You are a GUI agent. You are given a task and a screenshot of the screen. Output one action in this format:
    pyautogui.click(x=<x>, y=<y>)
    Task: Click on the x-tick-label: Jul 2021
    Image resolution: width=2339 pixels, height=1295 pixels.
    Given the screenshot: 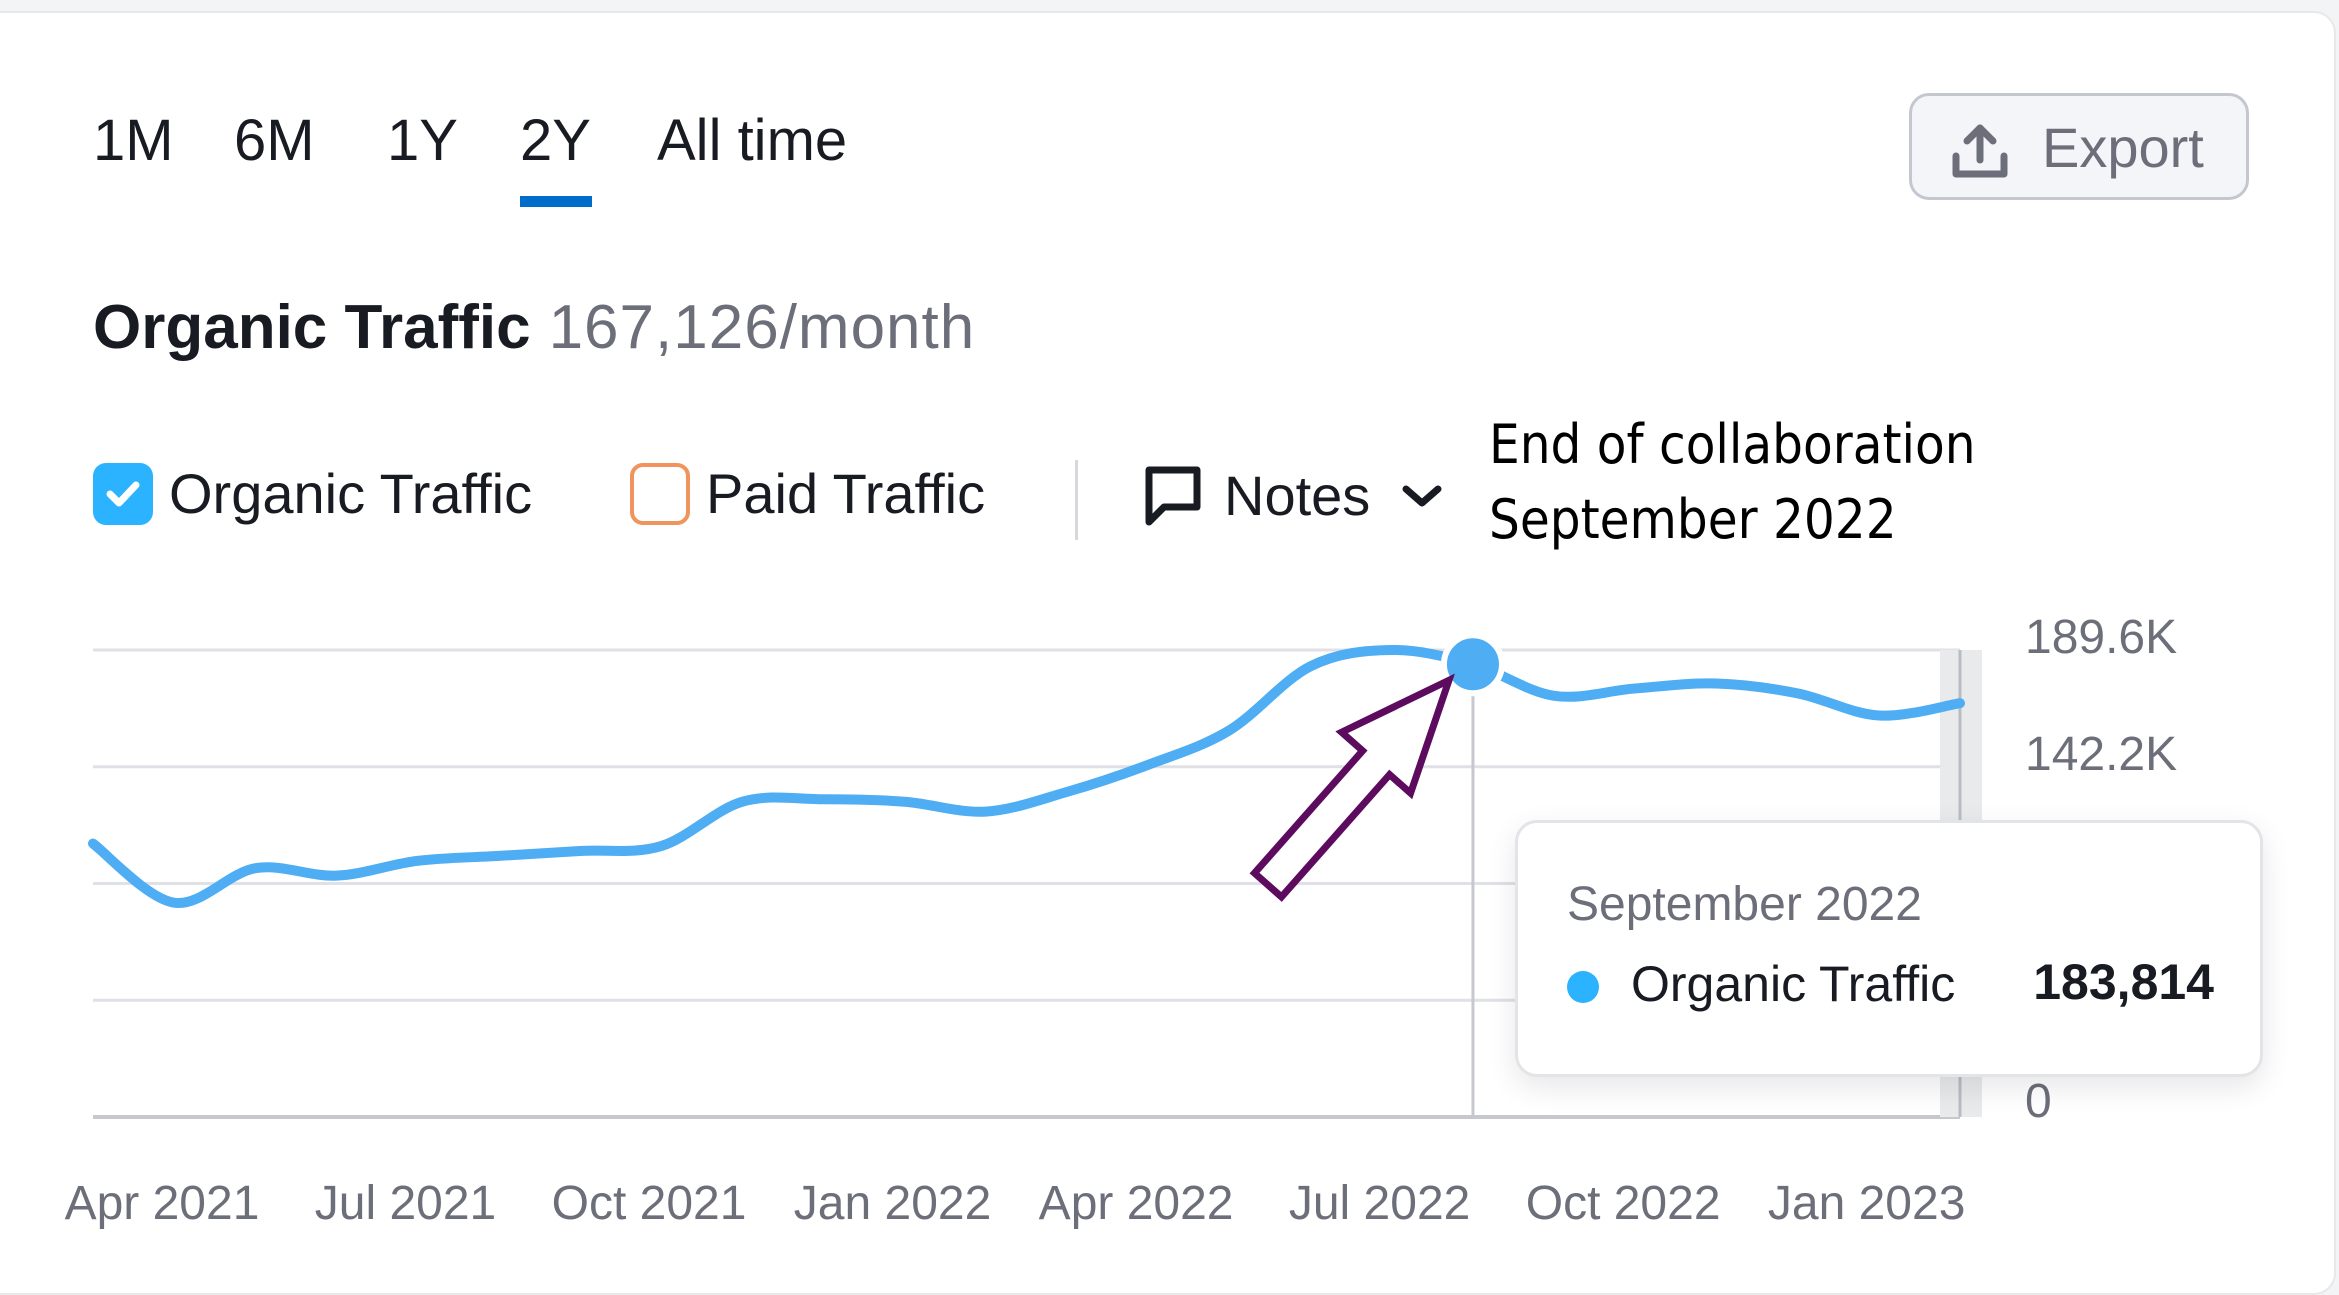 What is the action you would take?
    pyautogui.click(x=405, y=1203)
    